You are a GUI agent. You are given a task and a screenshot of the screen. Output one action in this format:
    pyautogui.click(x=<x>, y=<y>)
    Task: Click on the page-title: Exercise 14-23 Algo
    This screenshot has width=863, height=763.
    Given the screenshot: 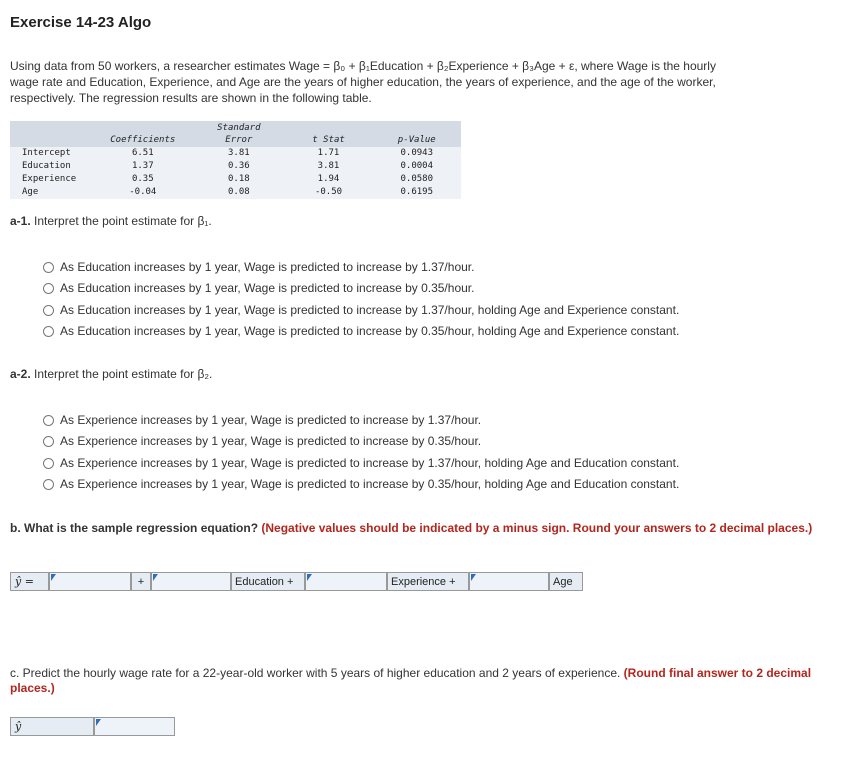 What is the action you would take?
    pyautogui.click(x=81, y=22)
    